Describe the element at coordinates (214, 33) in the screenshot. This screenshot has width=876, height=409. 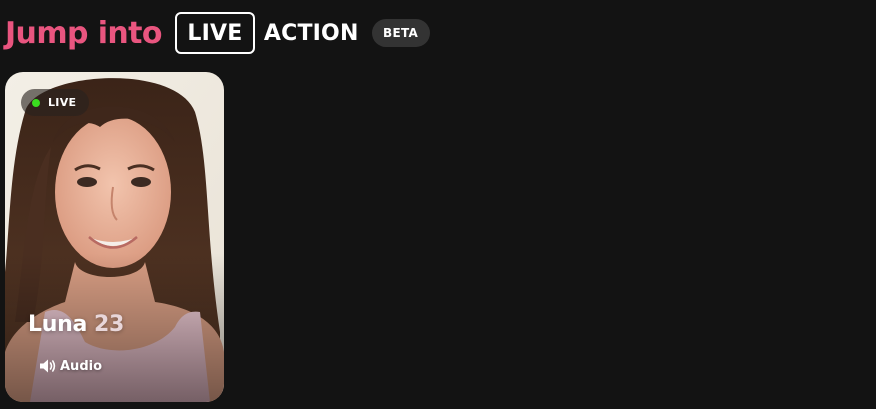
I see `live-label-box: LIVE` at that location.